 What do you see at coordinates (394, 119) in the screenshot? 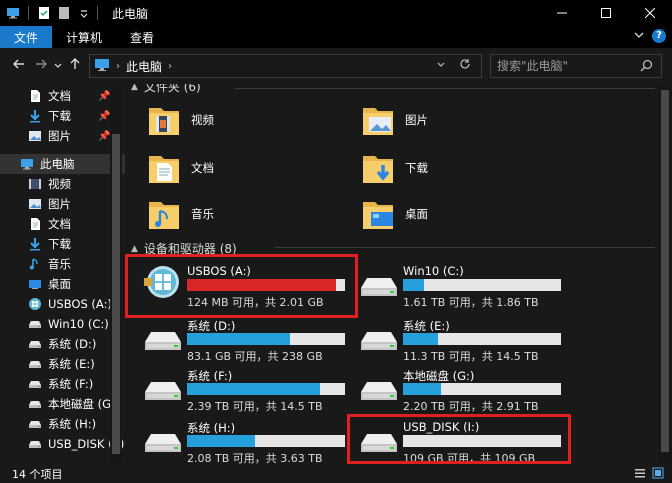
I see `folder-item: 图片` at bounding box center [394, 119].